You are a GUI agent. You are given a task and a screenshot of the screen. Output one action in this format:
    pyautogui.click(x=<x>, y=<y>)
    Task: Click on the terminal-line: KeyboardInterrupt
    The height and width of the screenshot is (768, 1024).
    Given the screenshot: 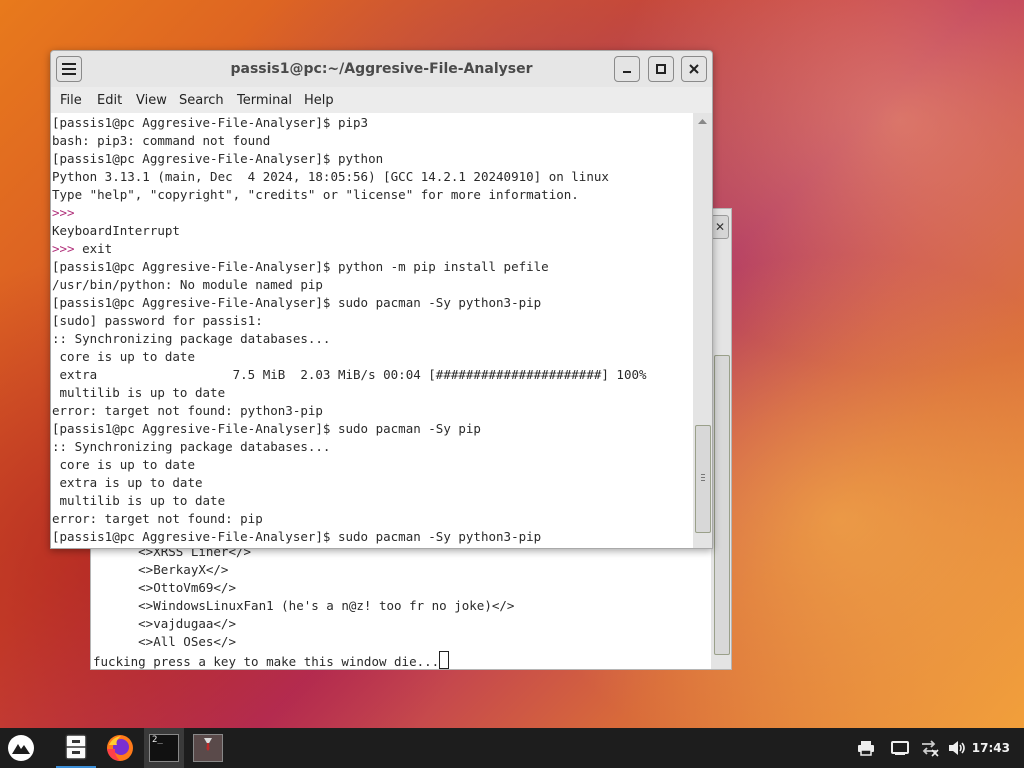 What is the action you would take?
    pyautogui.click(x=116, y=230)
    